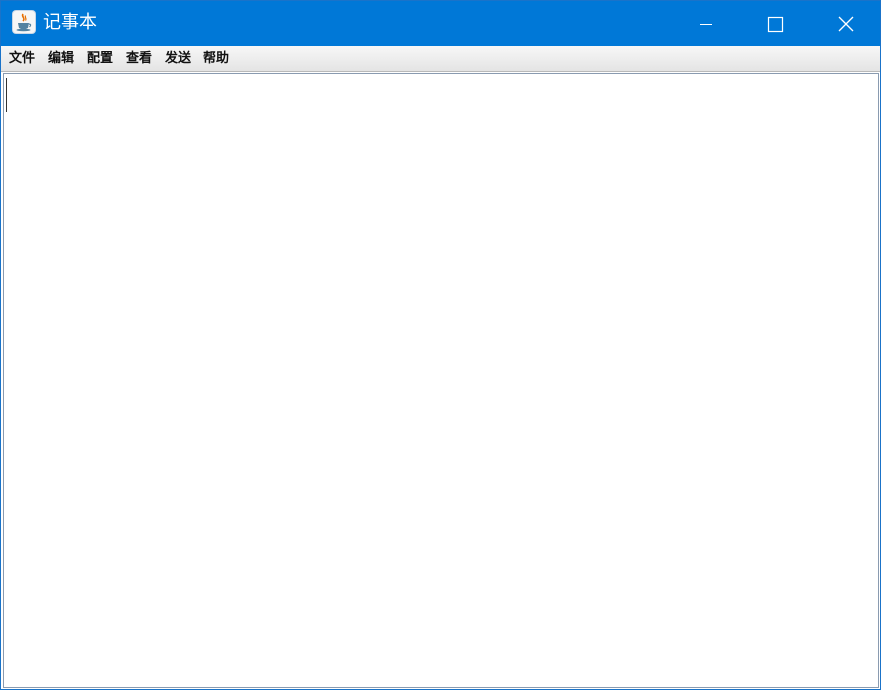  What do you see at coordinates (70, 22) in the screenshot?
I see `window-title: 记事本` at bounding box center [70, 22].